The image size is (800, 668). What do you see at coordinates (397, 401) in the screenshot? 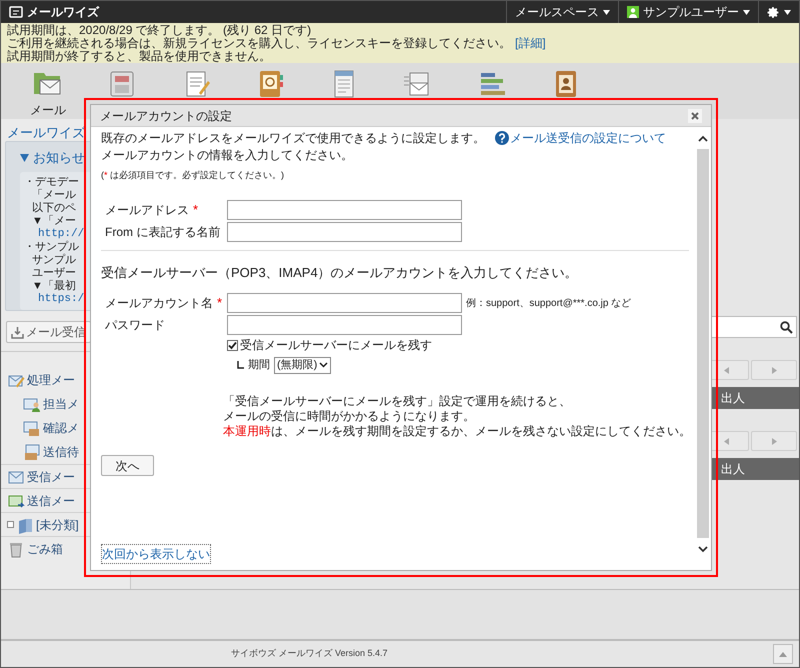
I see `note-text: 「受信メールサーバーにメールを残す」設定で運用を続けると、` at bounding box center [397, 401].